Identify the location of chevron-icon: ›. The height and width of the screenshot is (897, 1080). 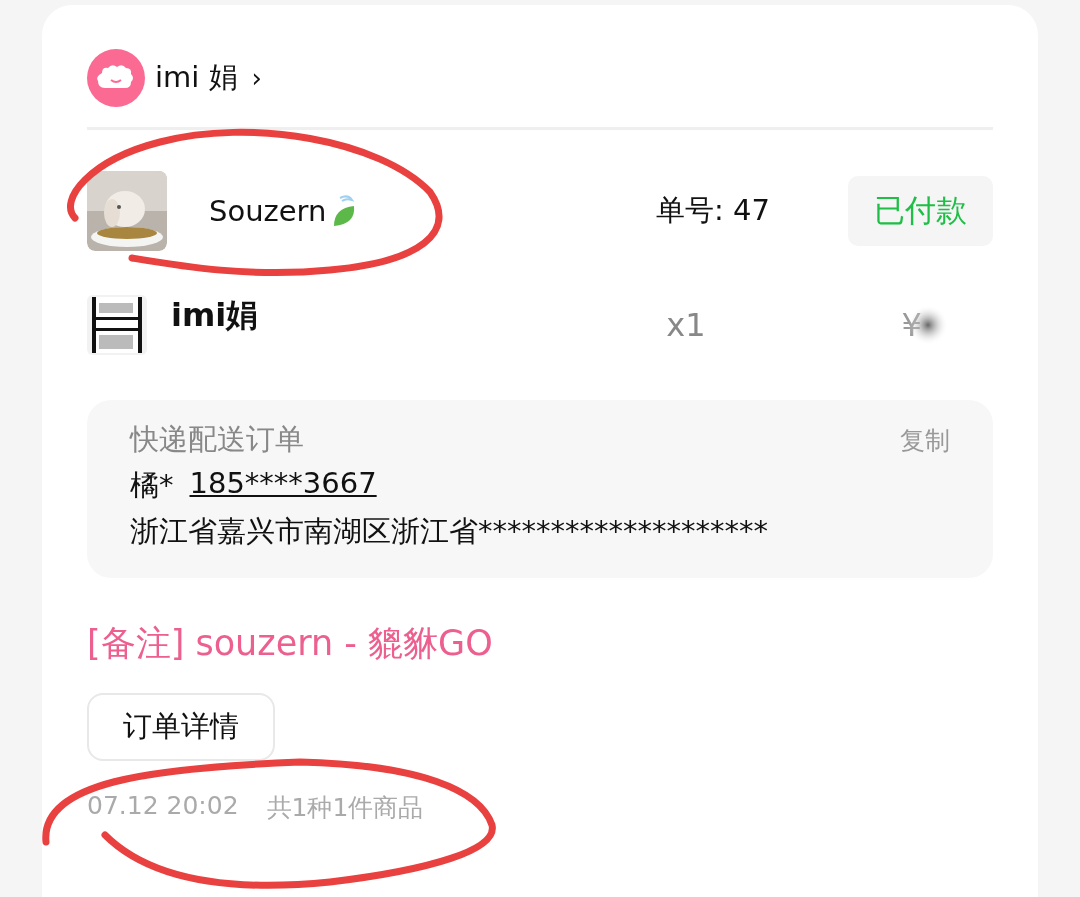
(256, 78).